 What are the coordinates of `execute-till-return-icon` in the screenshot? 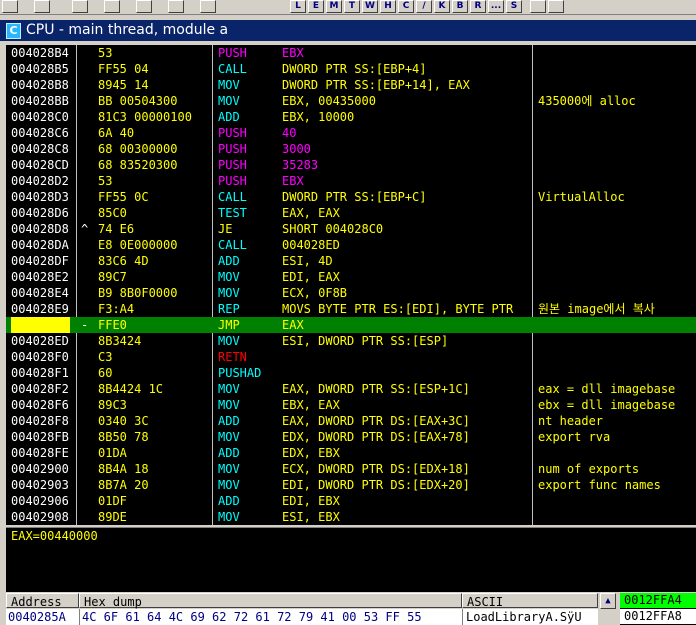 It's located at (176, 6).